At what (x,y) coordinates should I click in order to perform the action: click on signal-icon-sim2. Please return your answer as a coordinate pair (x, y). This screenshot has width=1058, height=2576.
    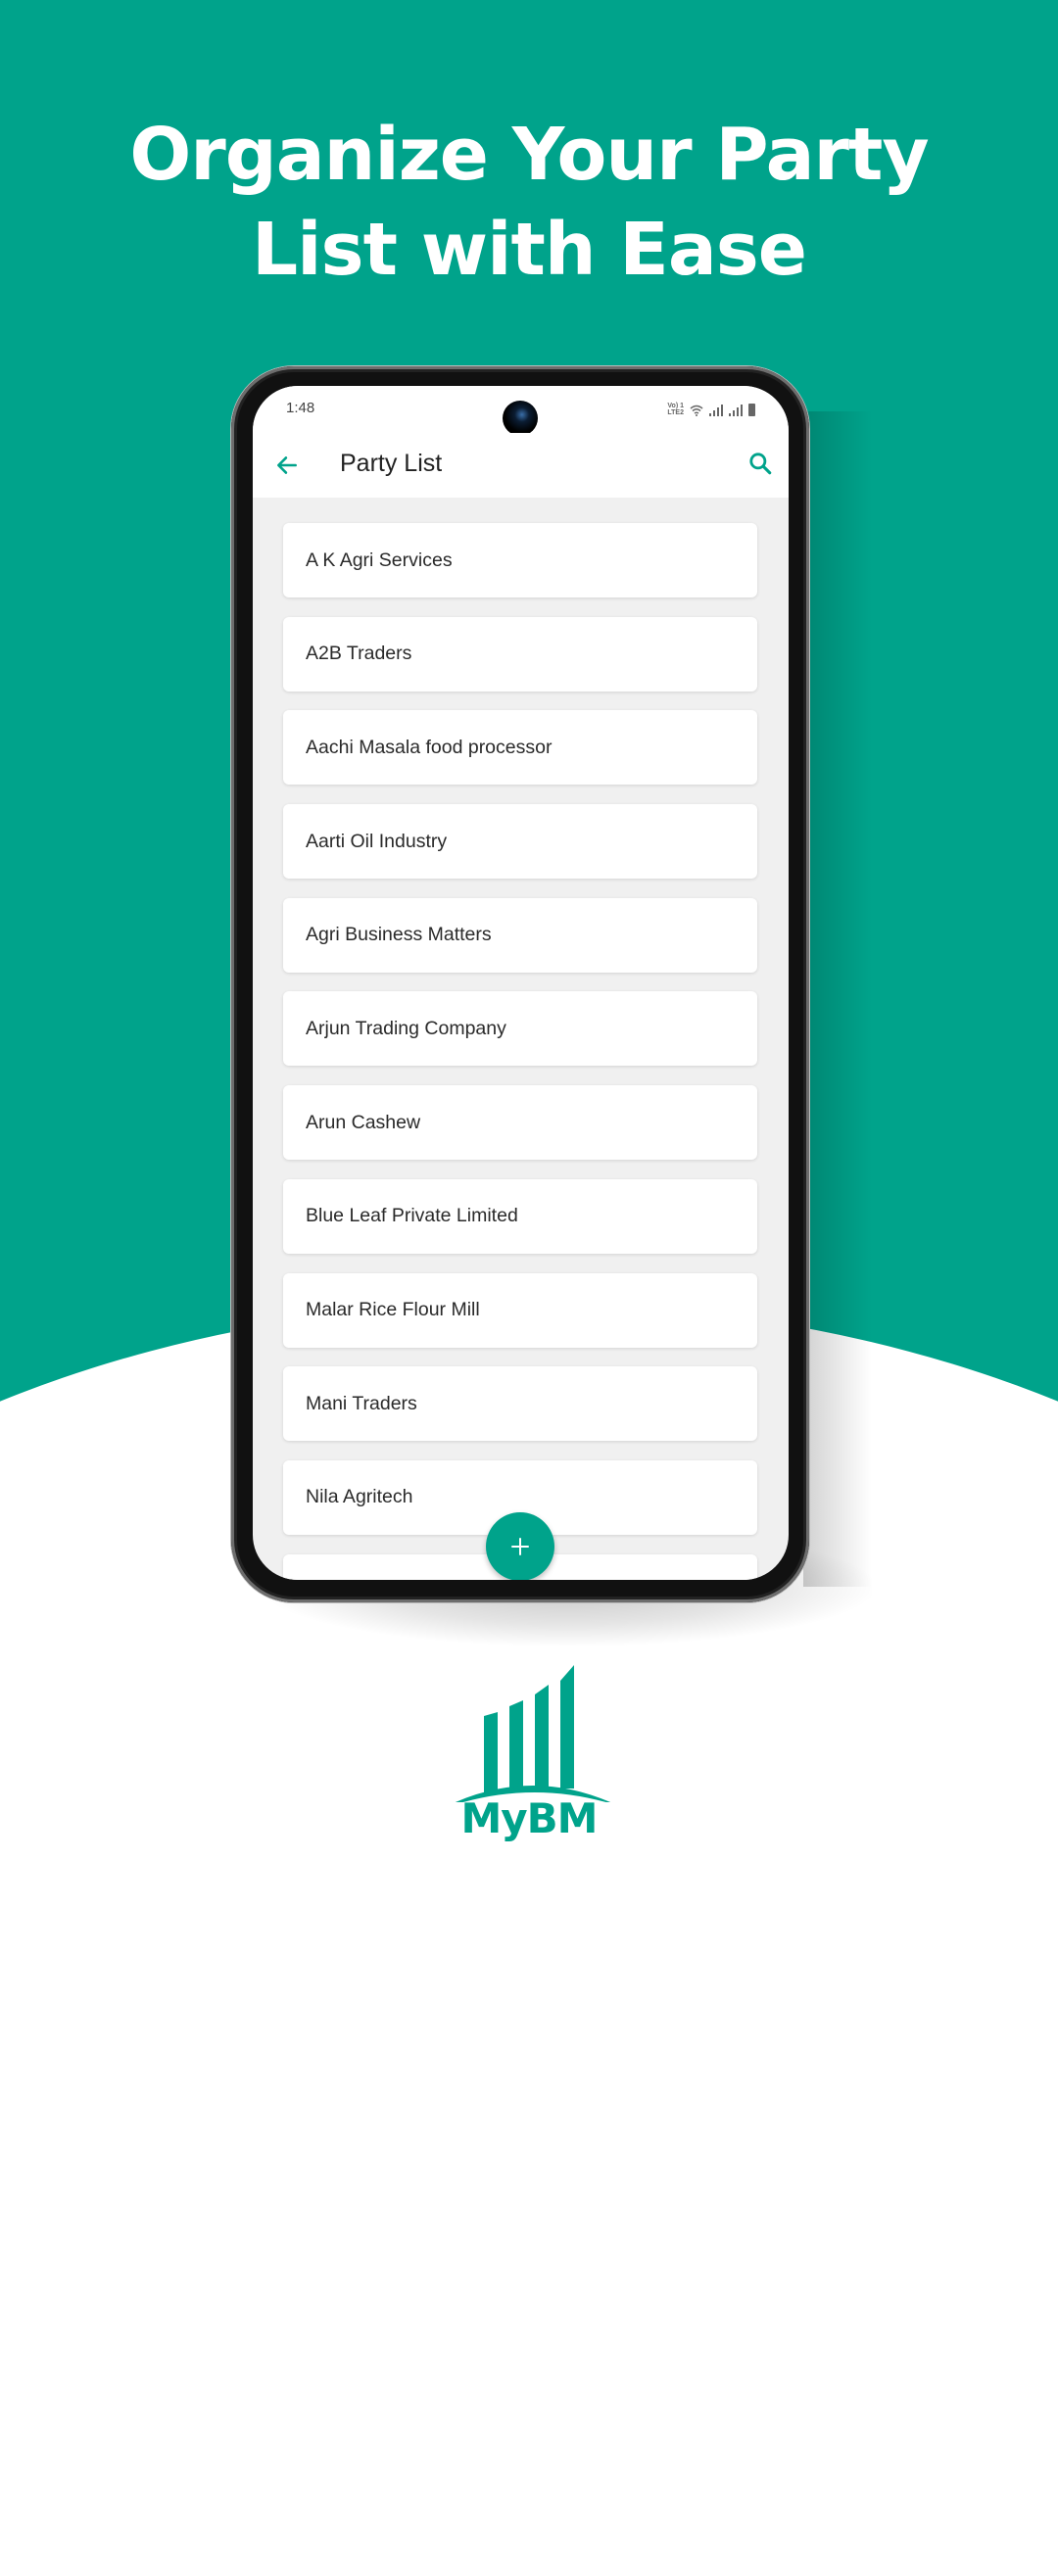
    Looking at the image, I should click on (736, 410).